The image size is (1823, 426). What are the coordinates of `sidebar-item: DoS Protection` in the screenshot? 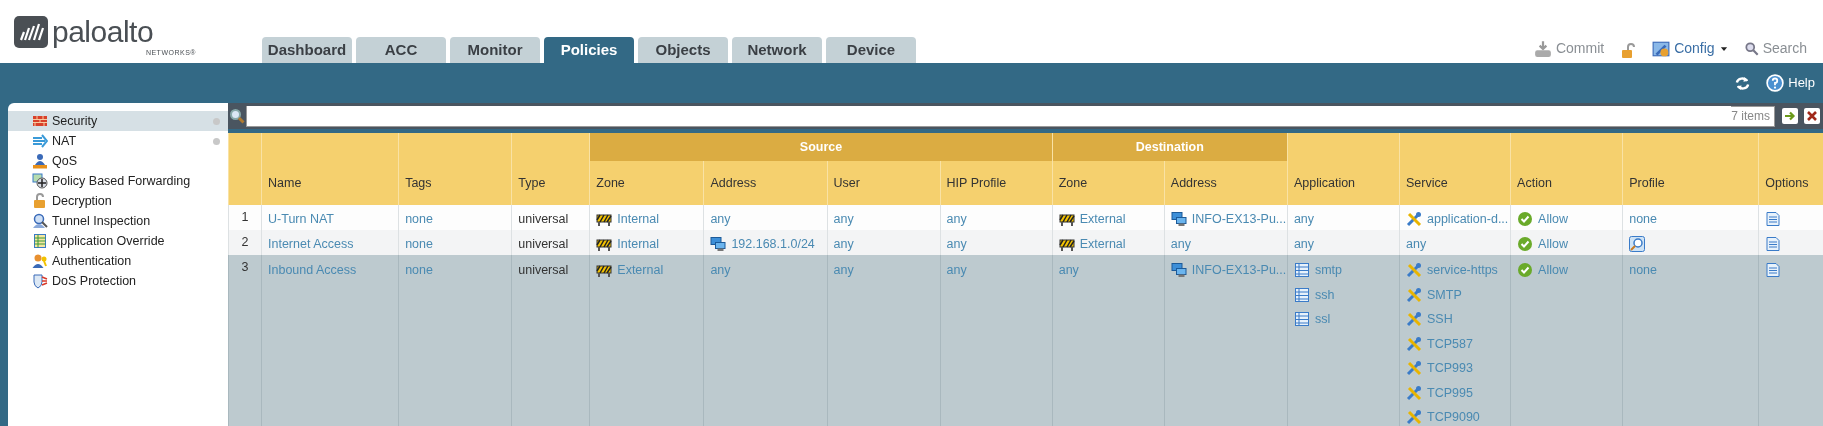 It's located at (118, 281).